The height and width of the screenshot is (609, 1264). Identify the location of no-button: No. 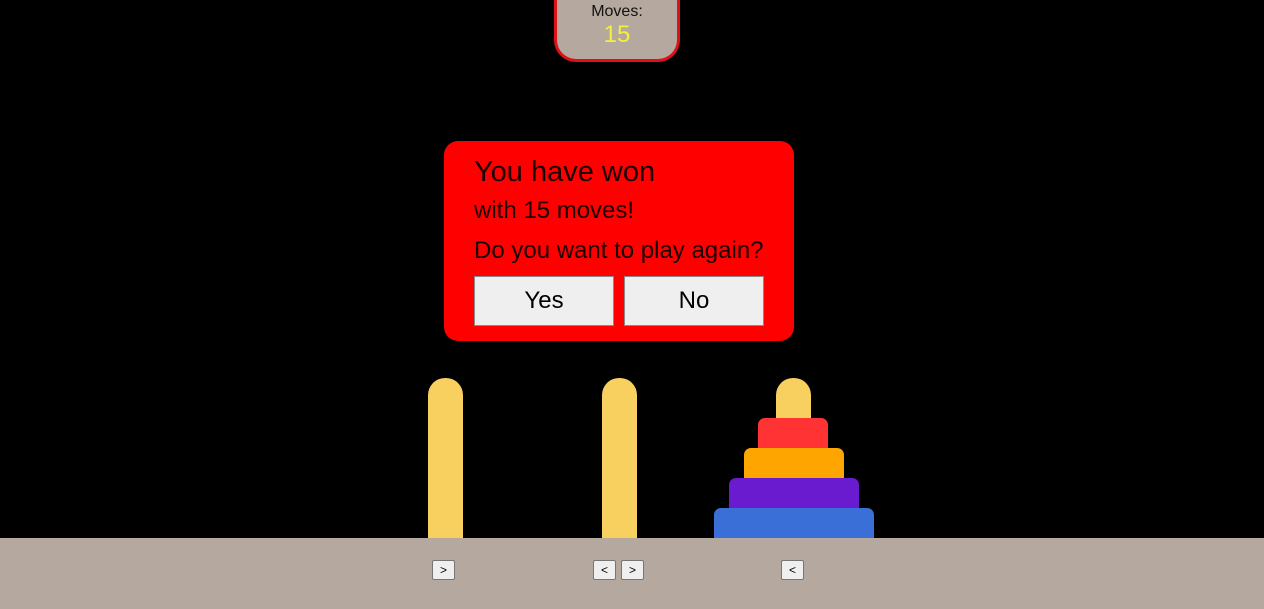
(694, 301).